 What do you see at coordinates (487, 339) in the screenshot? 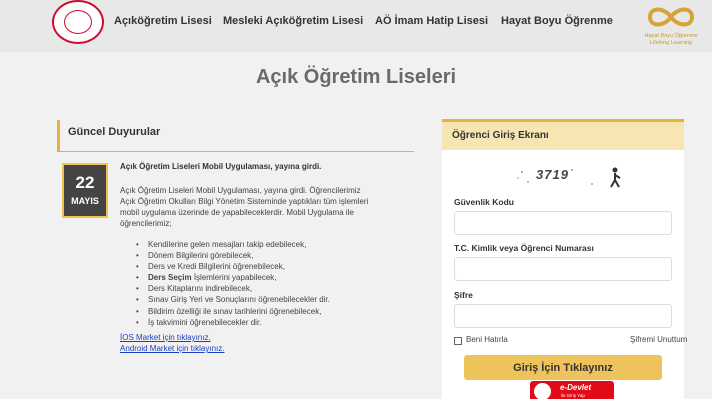
I see `remember-me-label: Beni Hatırla` at bounding box center [487, 339].